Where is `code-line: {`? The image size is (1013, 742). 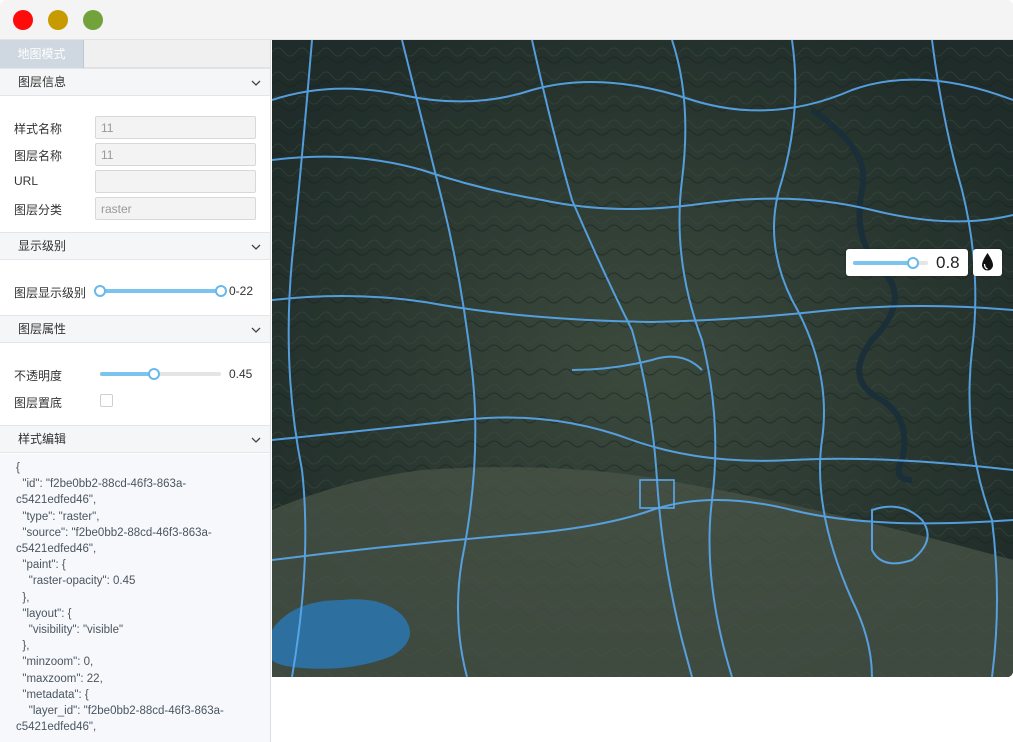
code-line: { is located at coordinates (18, 468).